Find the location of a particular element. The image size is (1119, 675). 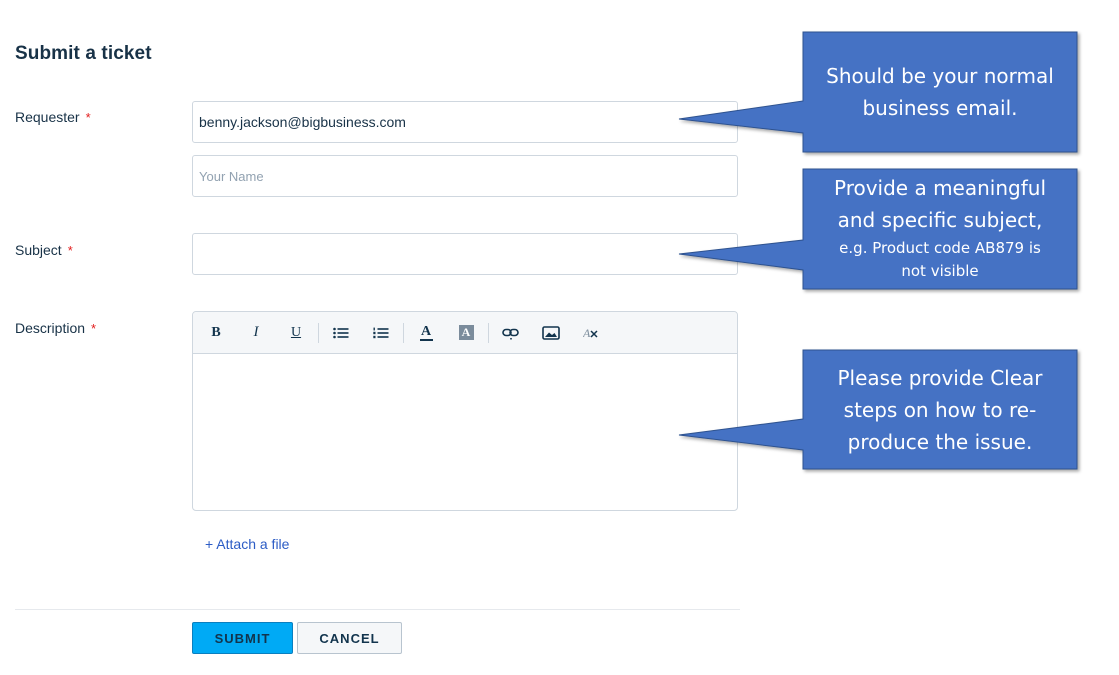

bullet-list-icon is located at coordinates (341, 333).